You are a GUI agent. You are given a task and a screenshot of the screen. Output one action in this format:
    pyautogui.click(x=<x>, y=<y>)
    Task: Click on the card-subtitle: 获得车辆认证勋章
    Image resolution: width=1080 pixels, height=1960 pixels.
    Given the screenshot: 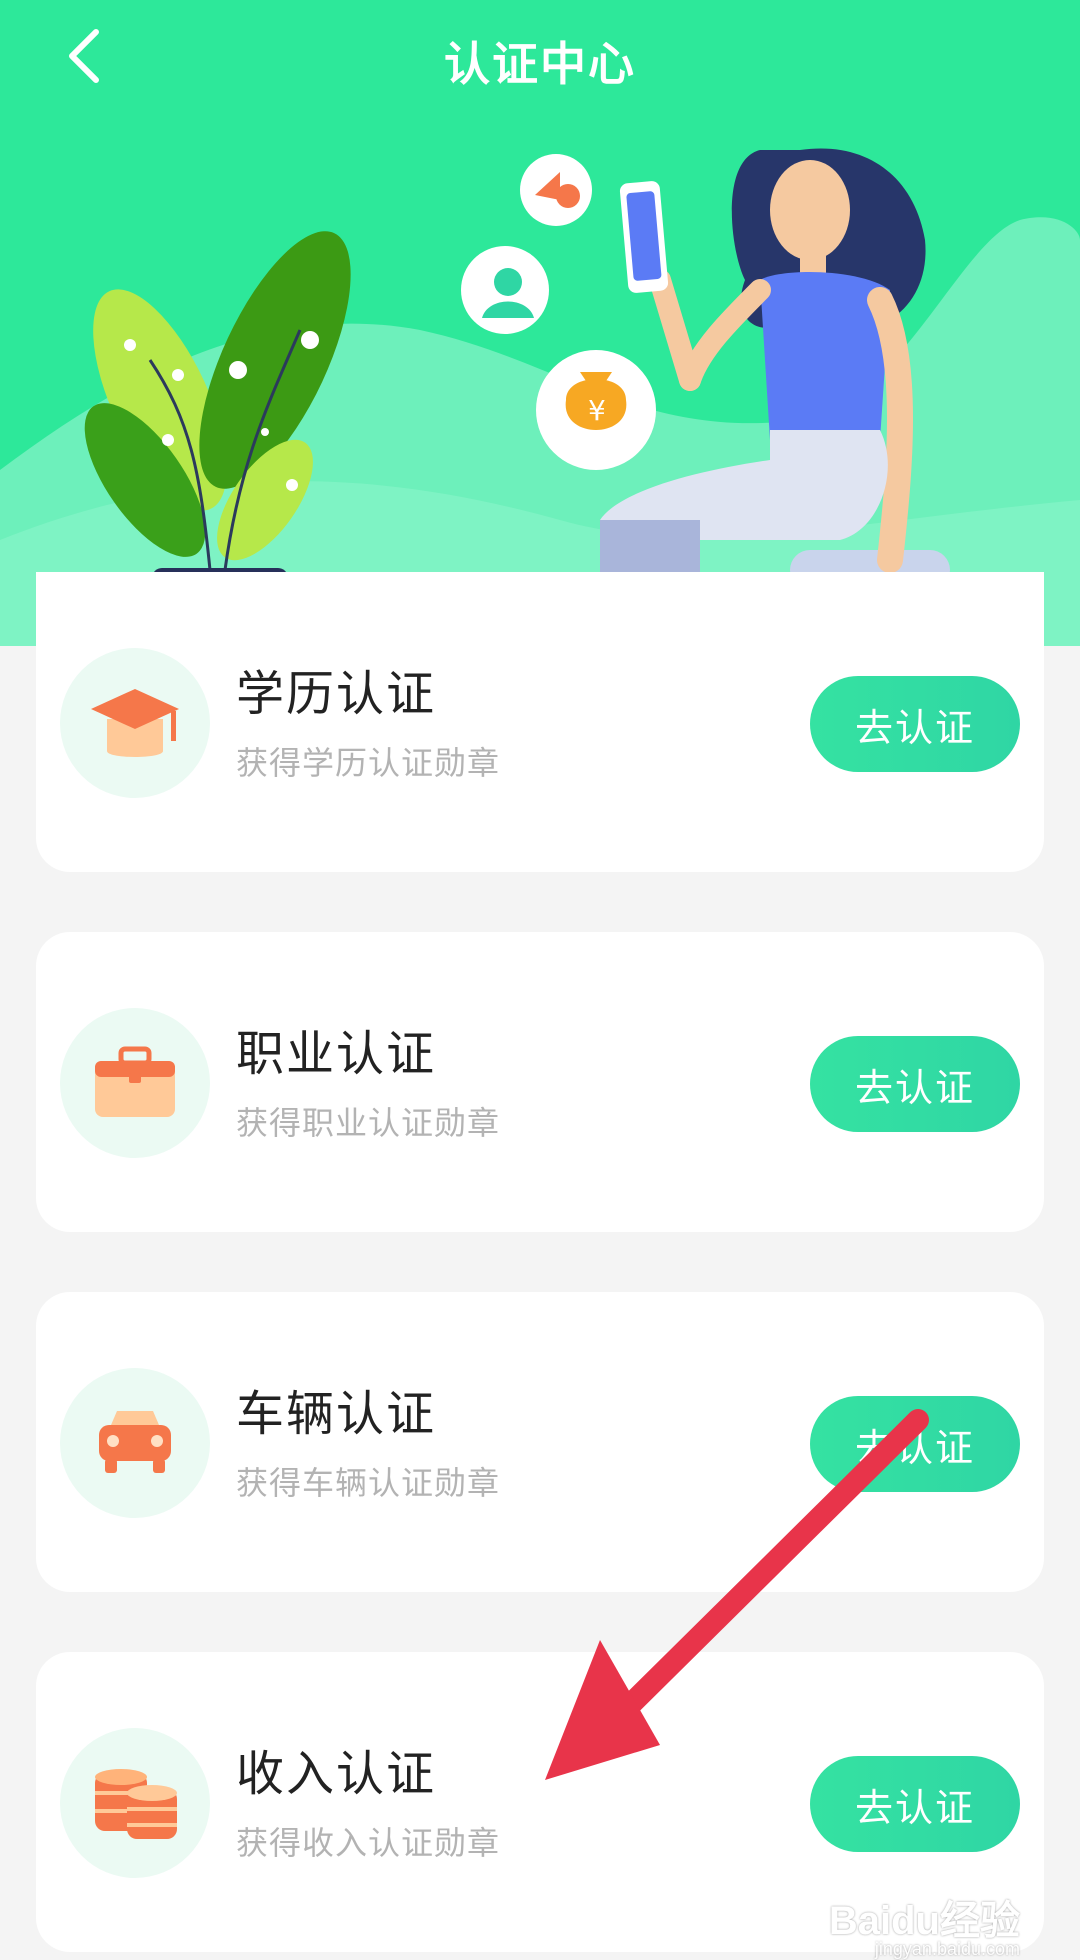 What is the action you would take?
    pyautogui.click(x=368, y=1483)
    